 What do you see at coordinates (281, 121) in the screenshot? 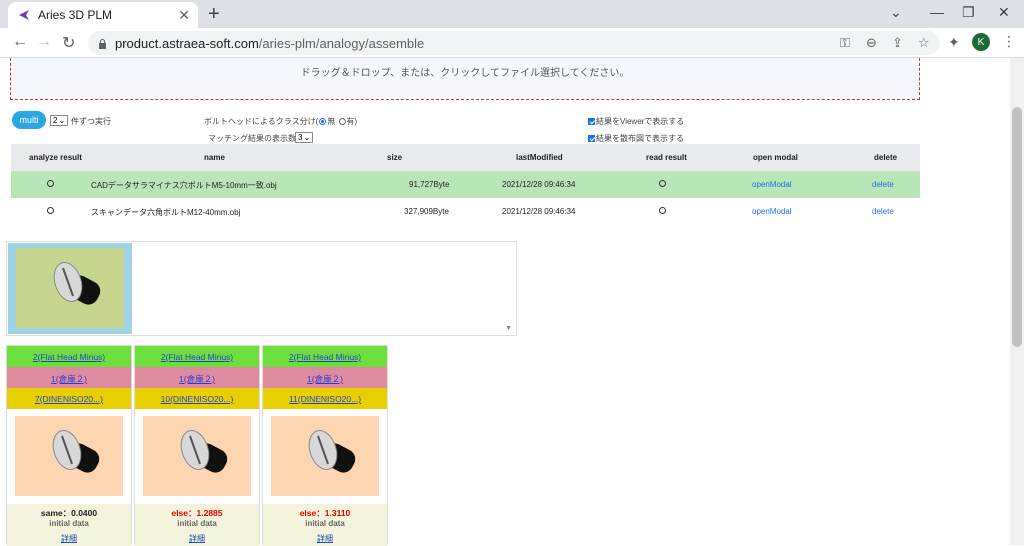
I see `bolt-head-class-label: ボルトヘッドによるクラス分け(無 有)` at bounding box center [281, 121].